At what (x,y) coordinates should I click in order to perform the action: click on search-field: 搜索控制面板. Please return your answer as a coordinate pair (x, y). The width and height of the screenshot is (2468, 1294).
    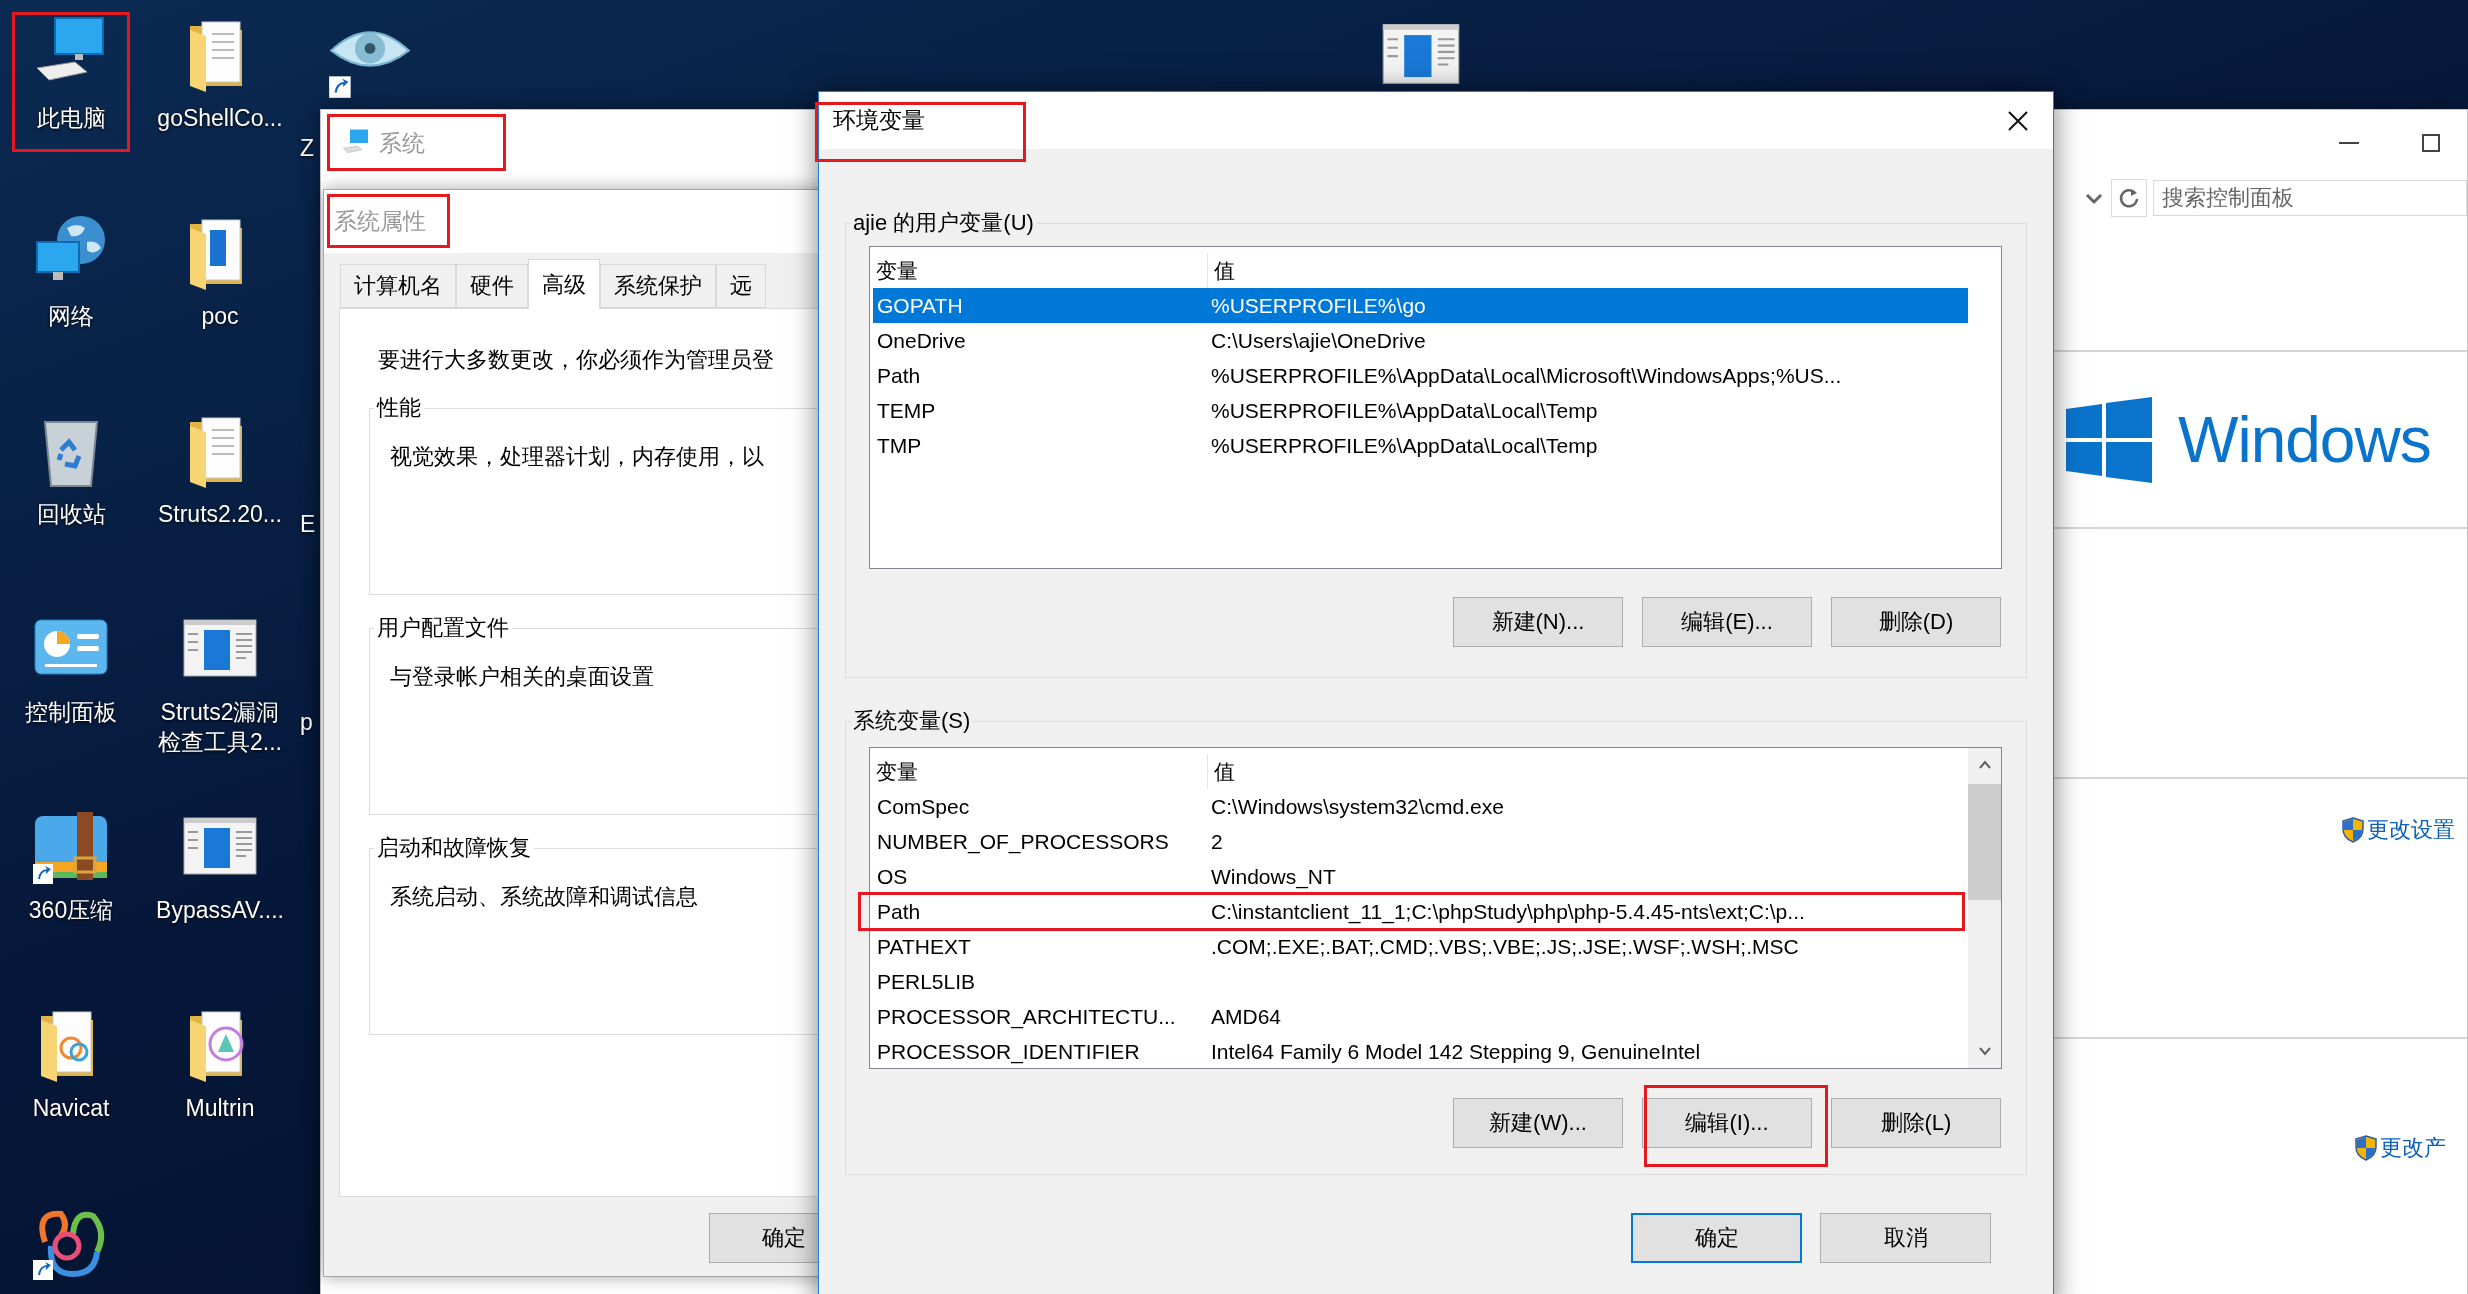
    Looking at the image, I should click on (2310, 198).